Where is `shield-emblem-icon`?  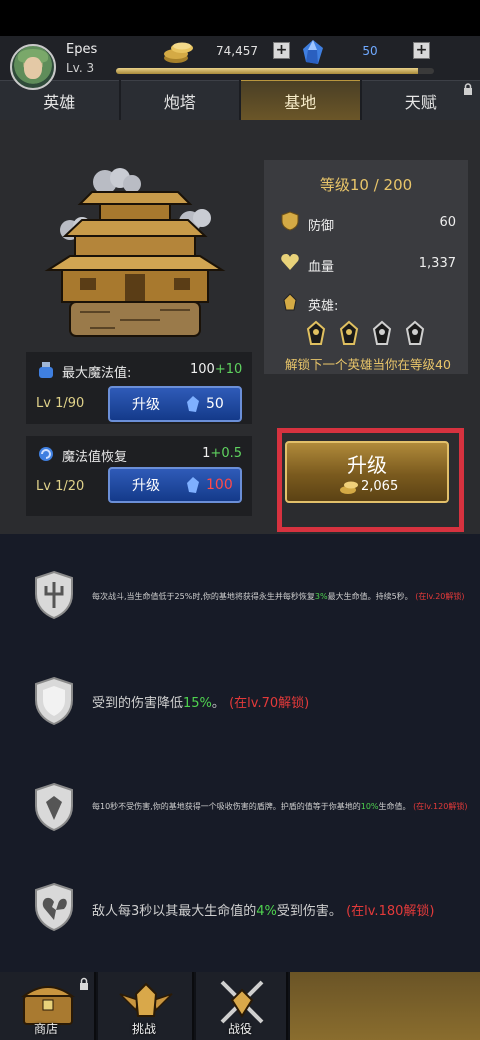 shield-emblem-icon is located at coordinates (54, 807).